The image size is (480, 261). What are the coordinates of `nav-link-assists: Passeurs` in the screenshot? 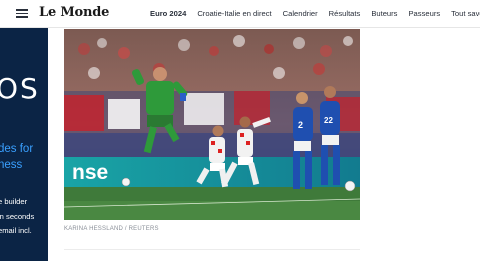 It's located at (424, 15).